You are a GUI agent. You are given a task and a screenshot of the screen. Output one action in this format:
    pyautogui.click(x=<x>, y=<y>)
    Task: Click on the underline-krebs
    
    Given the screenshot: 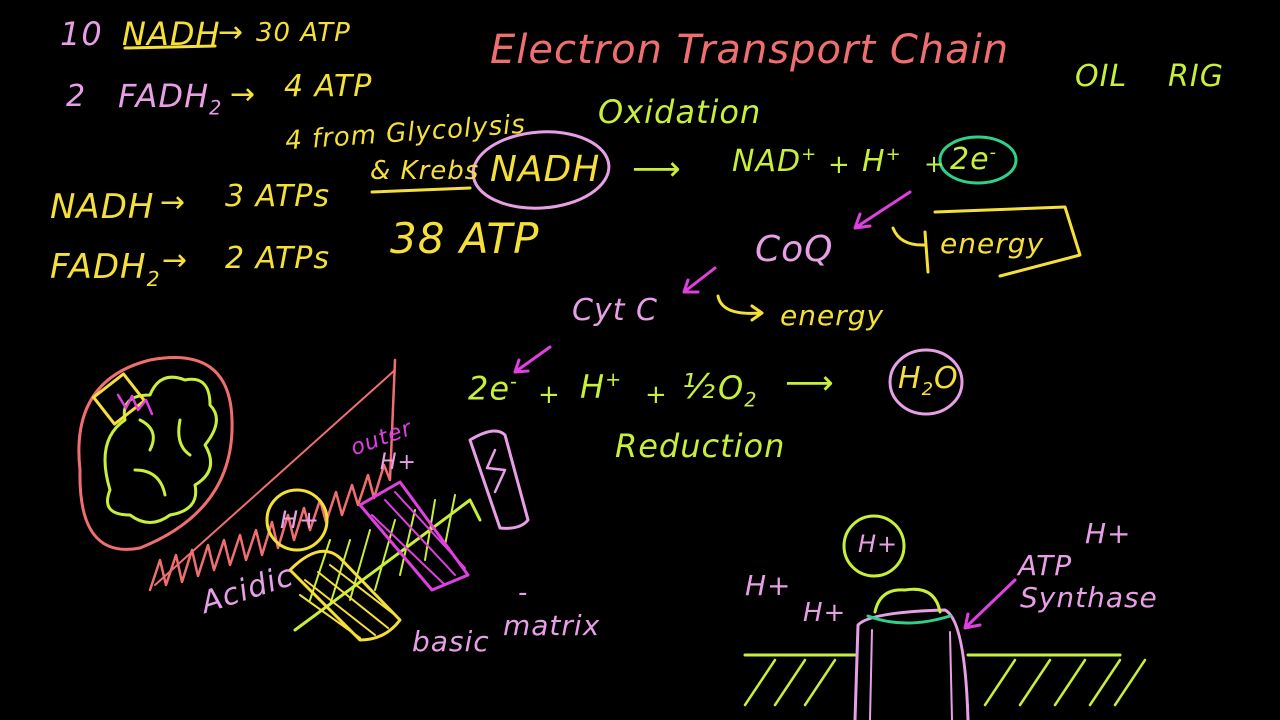 What is the action you would take?
    pyautogui.click(x=421, y=190)
    